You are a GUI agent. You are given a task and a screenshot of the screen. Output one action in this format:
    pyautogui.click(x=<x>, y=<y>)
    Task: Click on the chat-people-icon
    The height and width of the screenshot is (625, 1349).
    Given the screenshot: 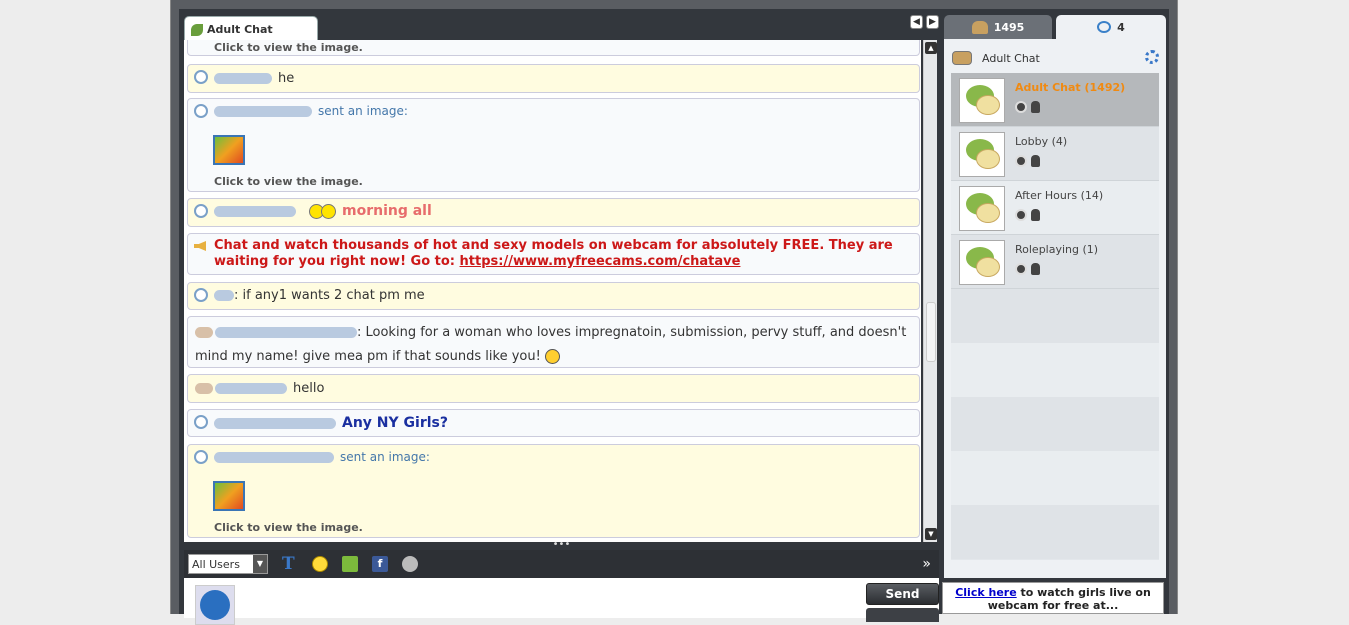 What is the action you would take?
    pyautogui.click(x=962, y=58)
    